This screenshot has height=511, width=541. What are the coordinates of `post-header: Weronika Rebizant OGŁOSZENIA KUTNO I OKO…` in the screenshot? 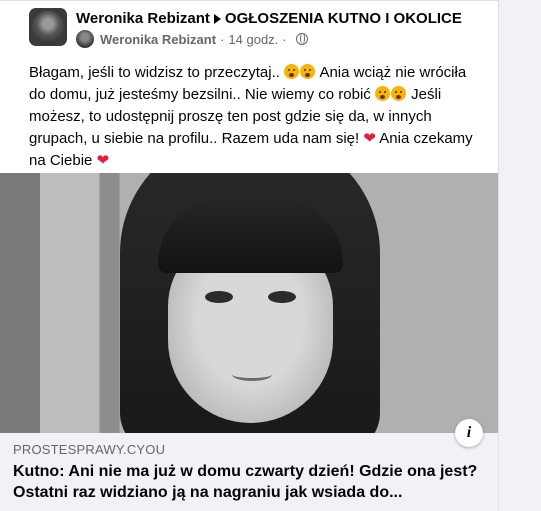 It's located at (251, 27).